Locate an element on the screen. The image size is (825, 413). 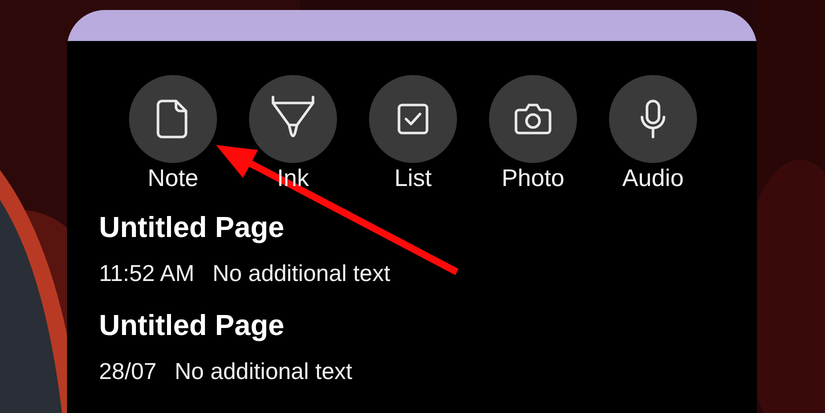
action-label: List is located at coordinates (413, 179).